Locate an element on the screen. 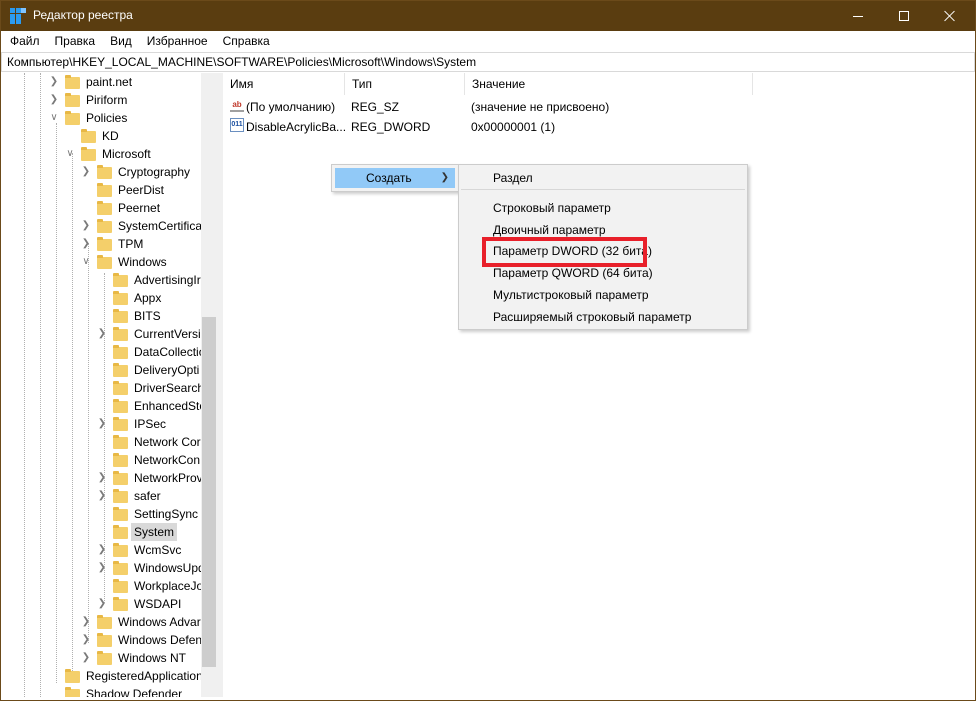 This screenshot has height=701, width=976. regedit-app-icon is located at coordinates (18, 16).